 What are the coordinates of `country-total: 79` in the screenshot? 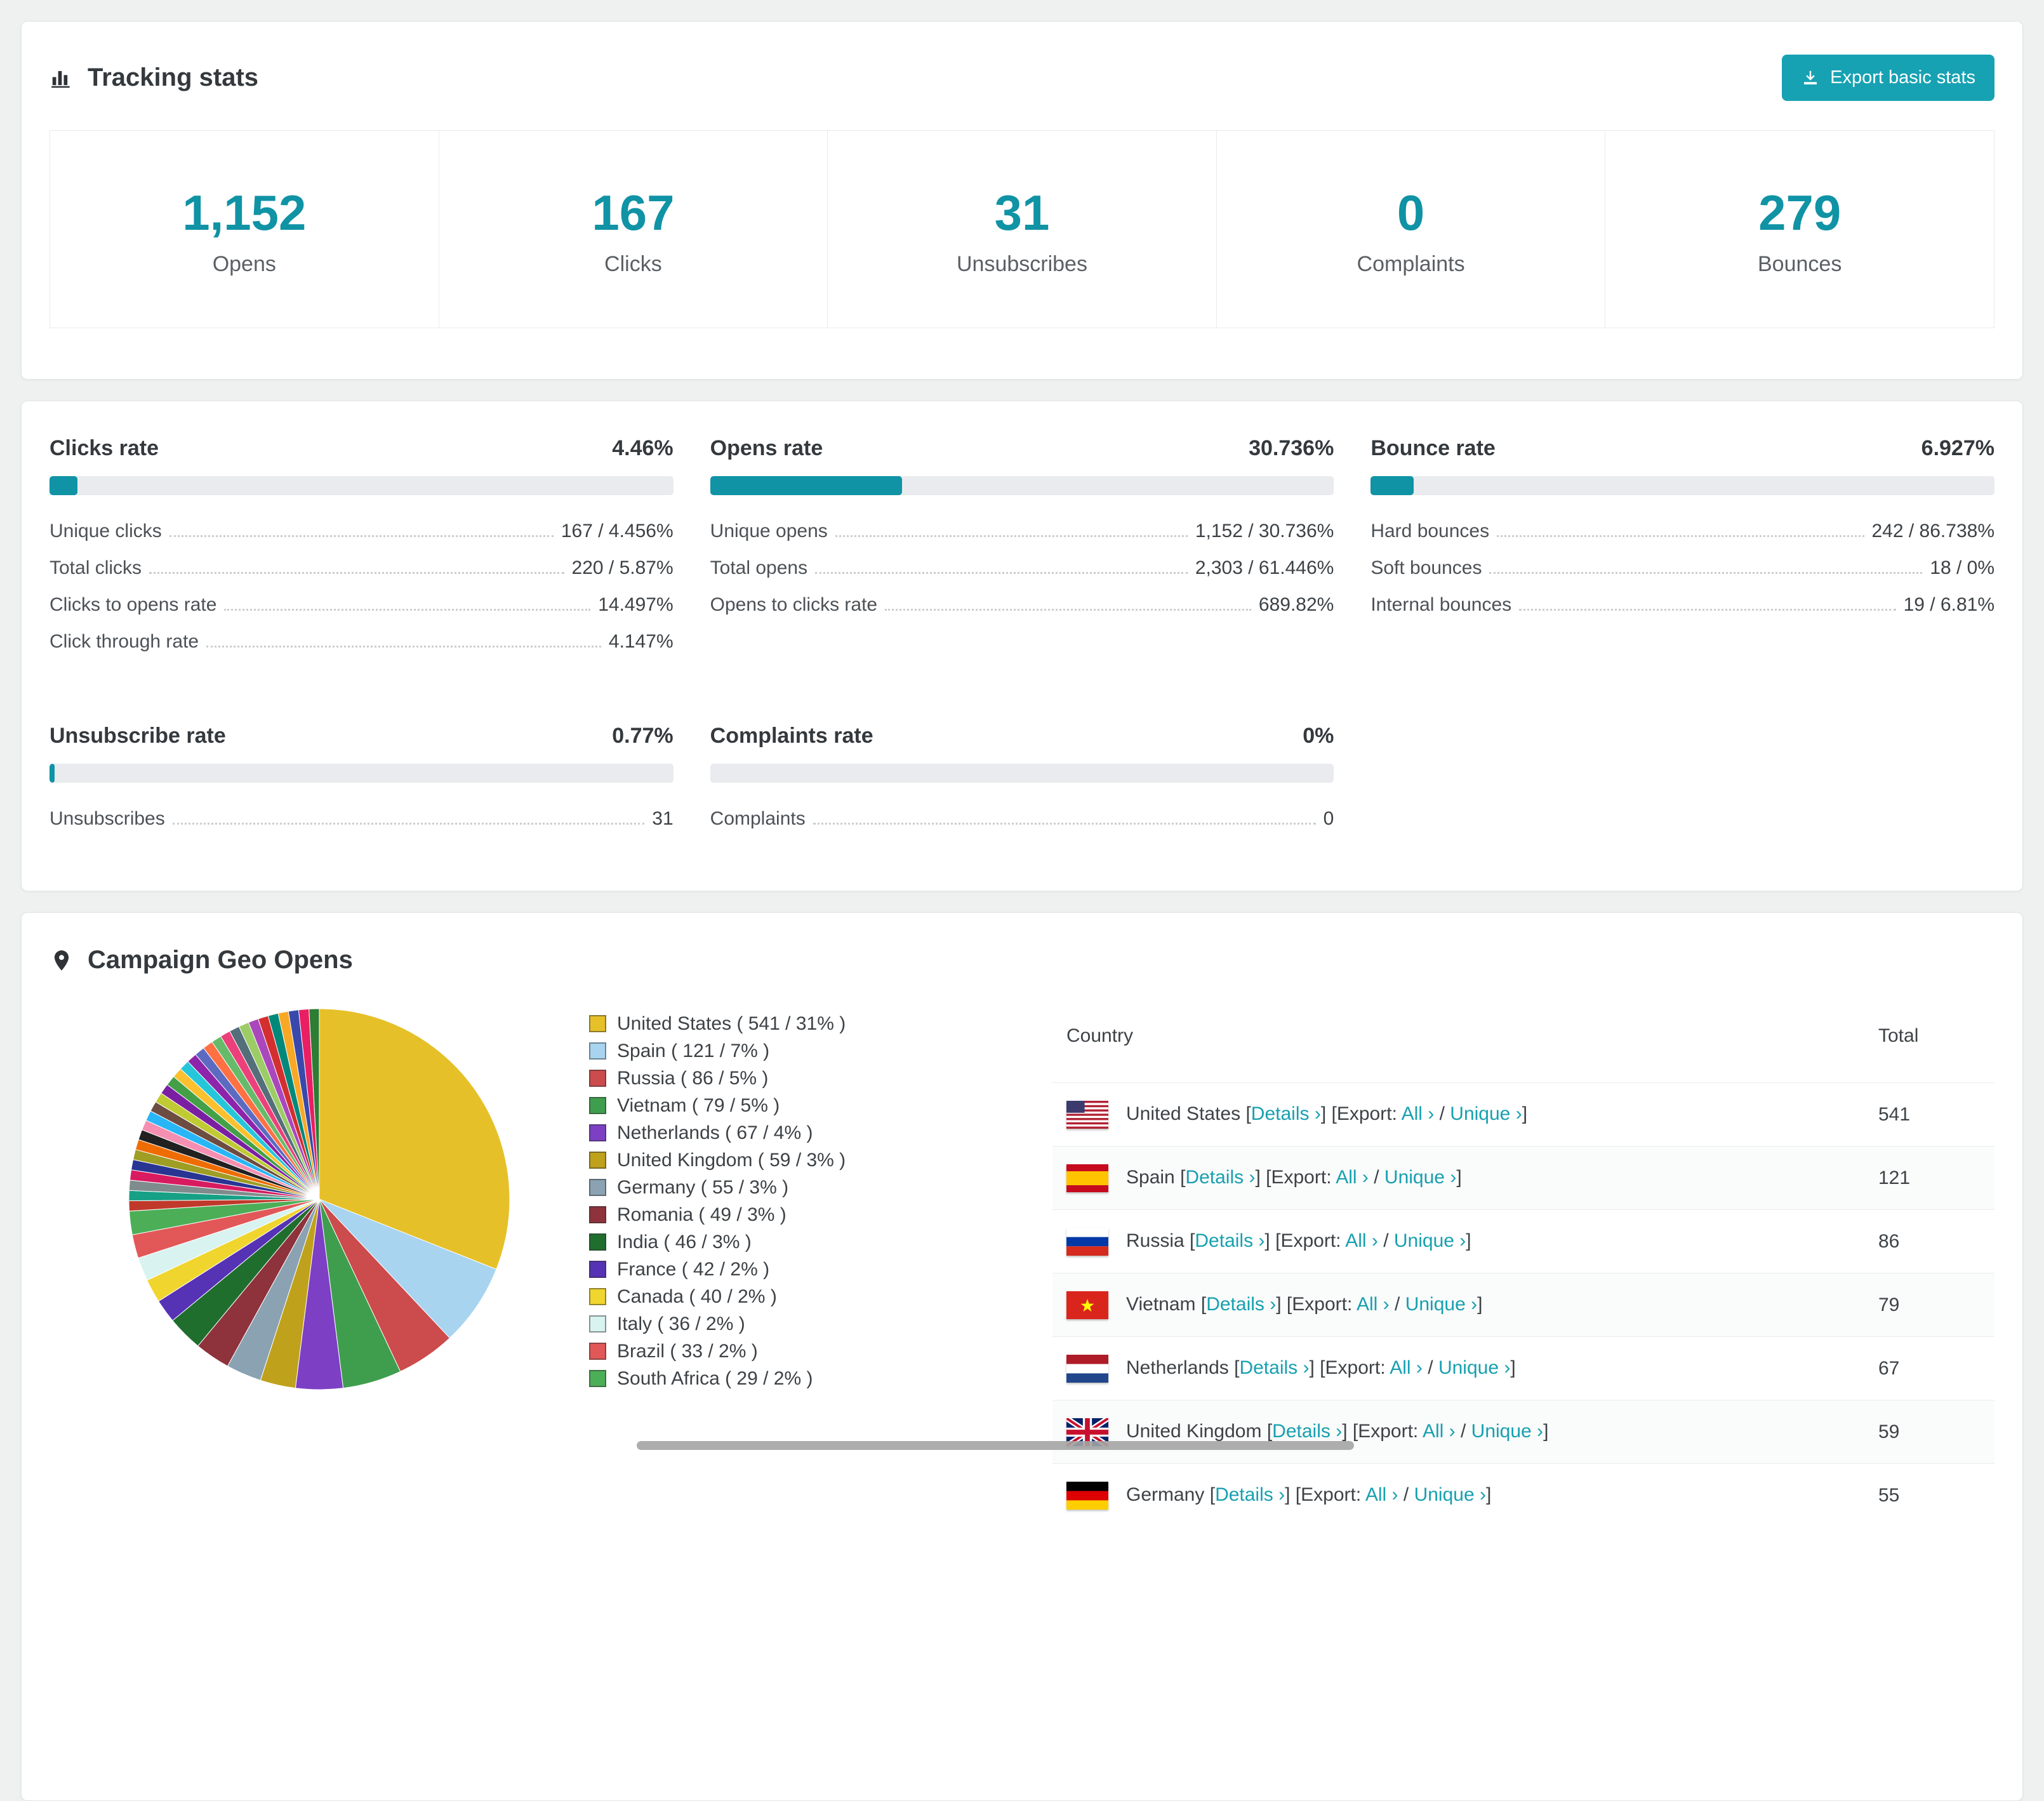 It's located at (1929, 1305).